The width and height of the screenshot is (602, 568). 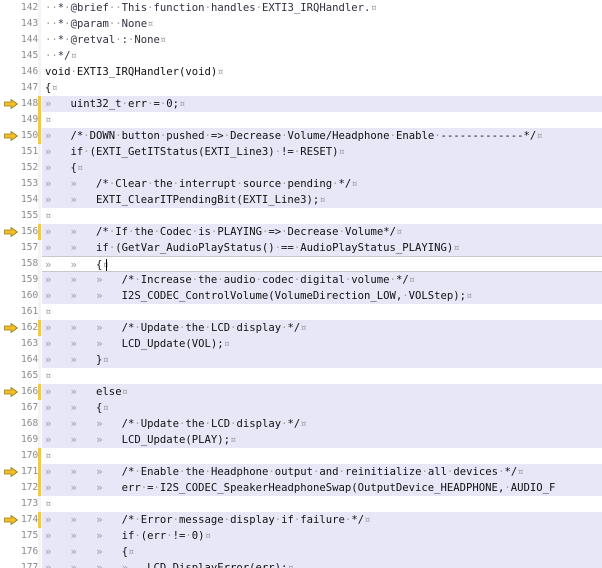 What do you see at coordinates (322, 552) in the screenshot?
I see `code-line-area: » » » {¤` at bounding box center [322, 552].